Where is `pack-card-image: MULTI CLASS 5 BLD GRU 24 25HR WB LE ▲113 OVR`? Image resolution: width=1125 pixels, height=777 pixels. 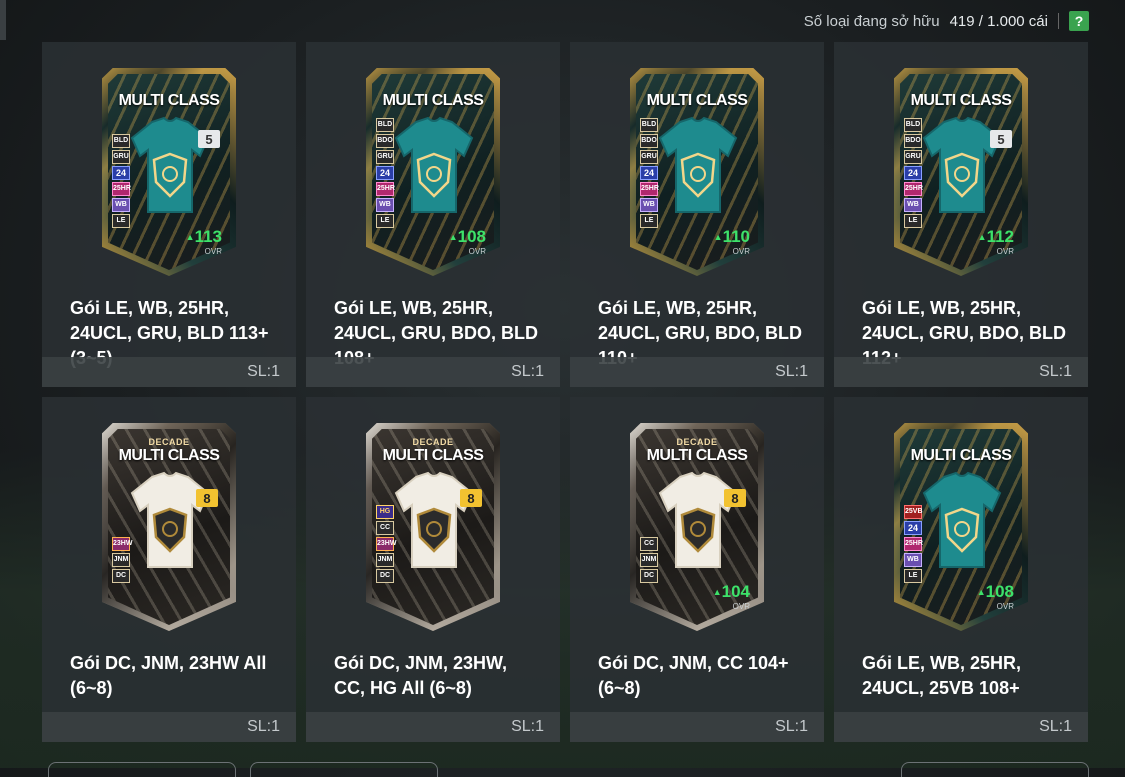 pack-card-image: MULTI CLASS 5 BLD GRU 24 25HR WB LE ▲113 OVR is located at coordinates (169, 172).